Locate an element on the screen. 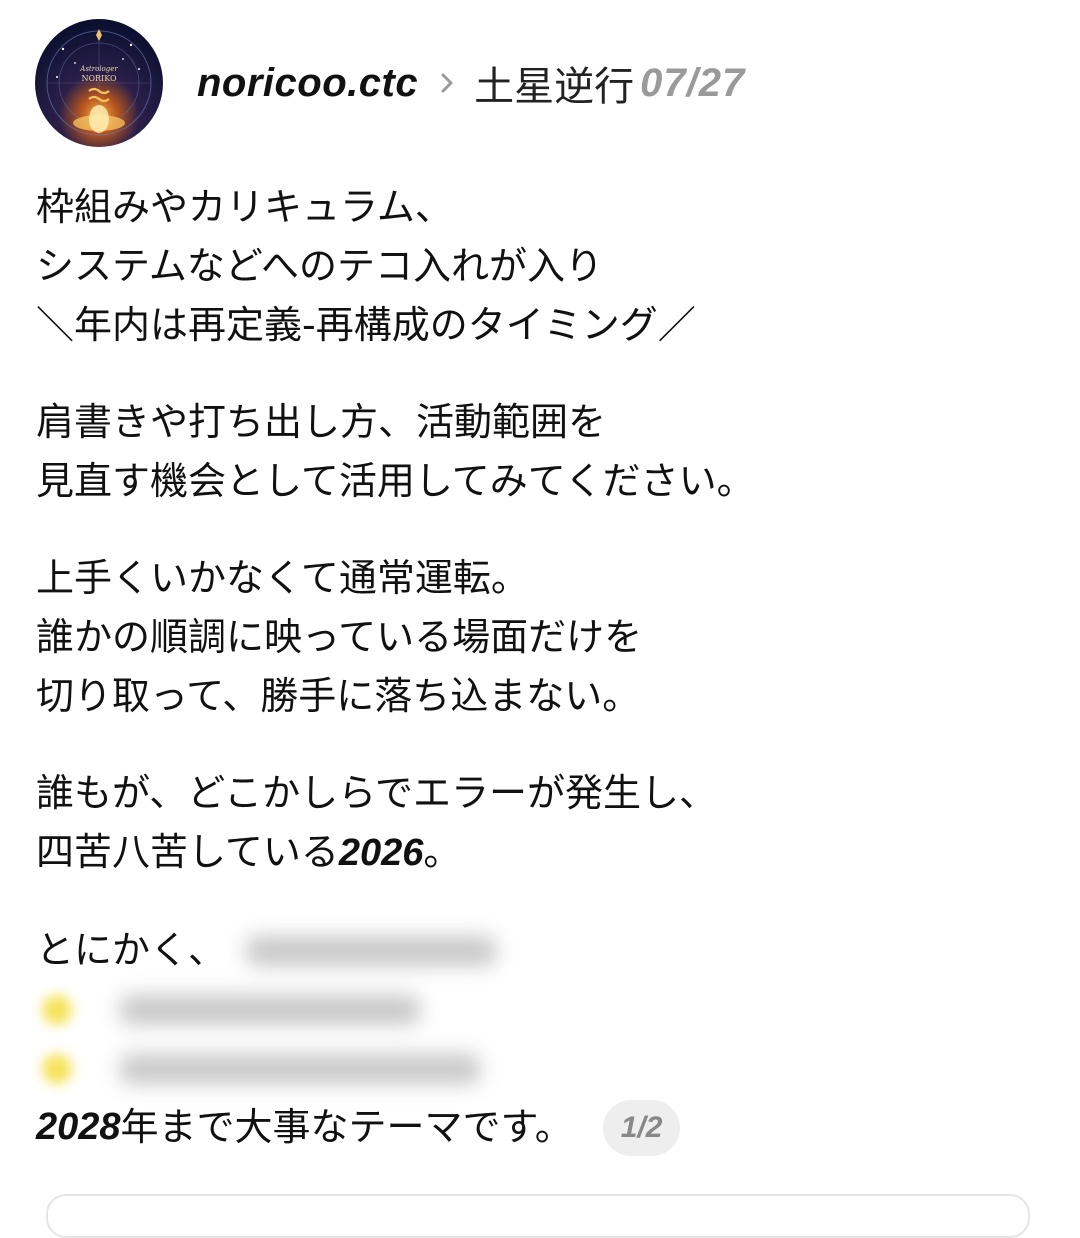 Image resolution: width=1080 pixels, height=1238 pixels. paragraph-4: 誰もが、どこかしらでエラーが発生し、 四苦八苦している2026。 is located at coordinates (541, 823).